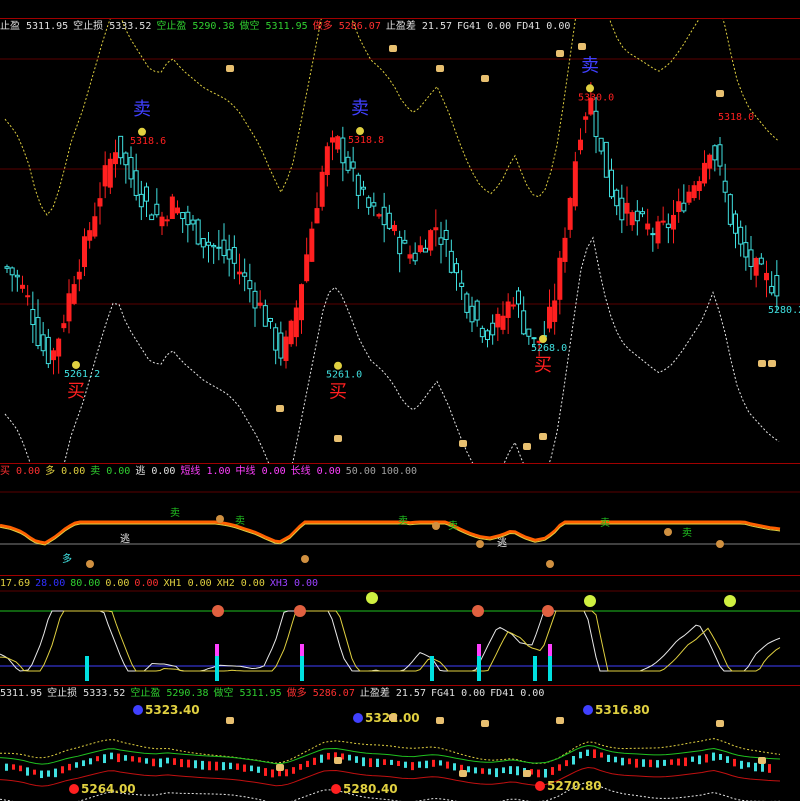  What do you see at coordinates (550, 650) in the screenshot?
I see `magenta-bar` at bounding box center [550, 650].